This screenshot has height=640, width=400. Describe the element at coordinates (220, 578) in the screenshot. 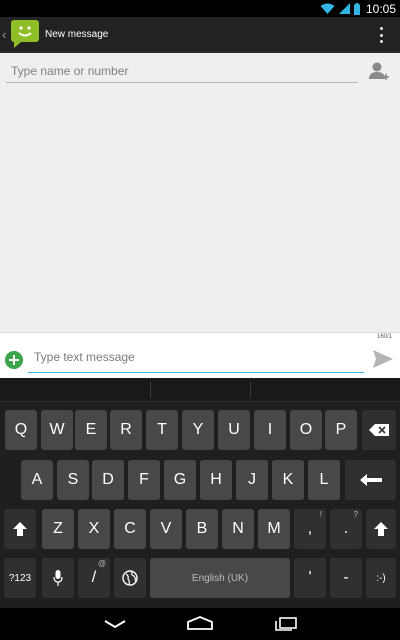

I see `space-key: English (UK)` at that location.